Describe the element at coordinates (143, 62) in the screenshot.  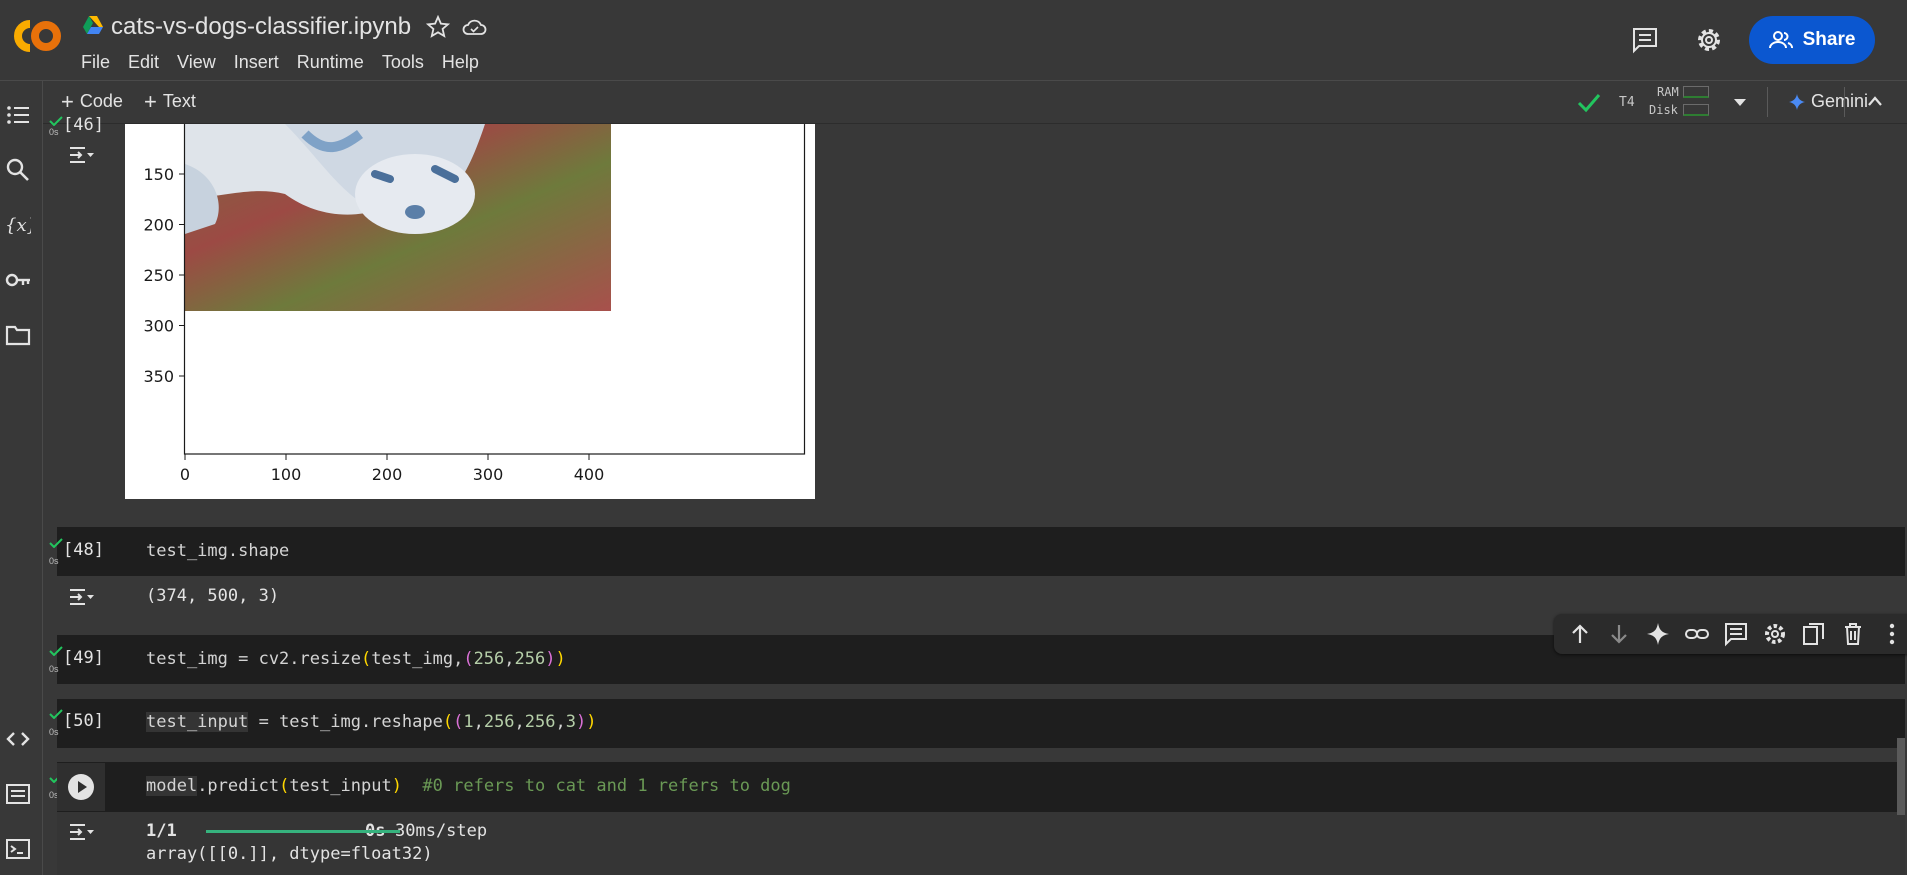
I see `menu-edit: Edit` at that location.